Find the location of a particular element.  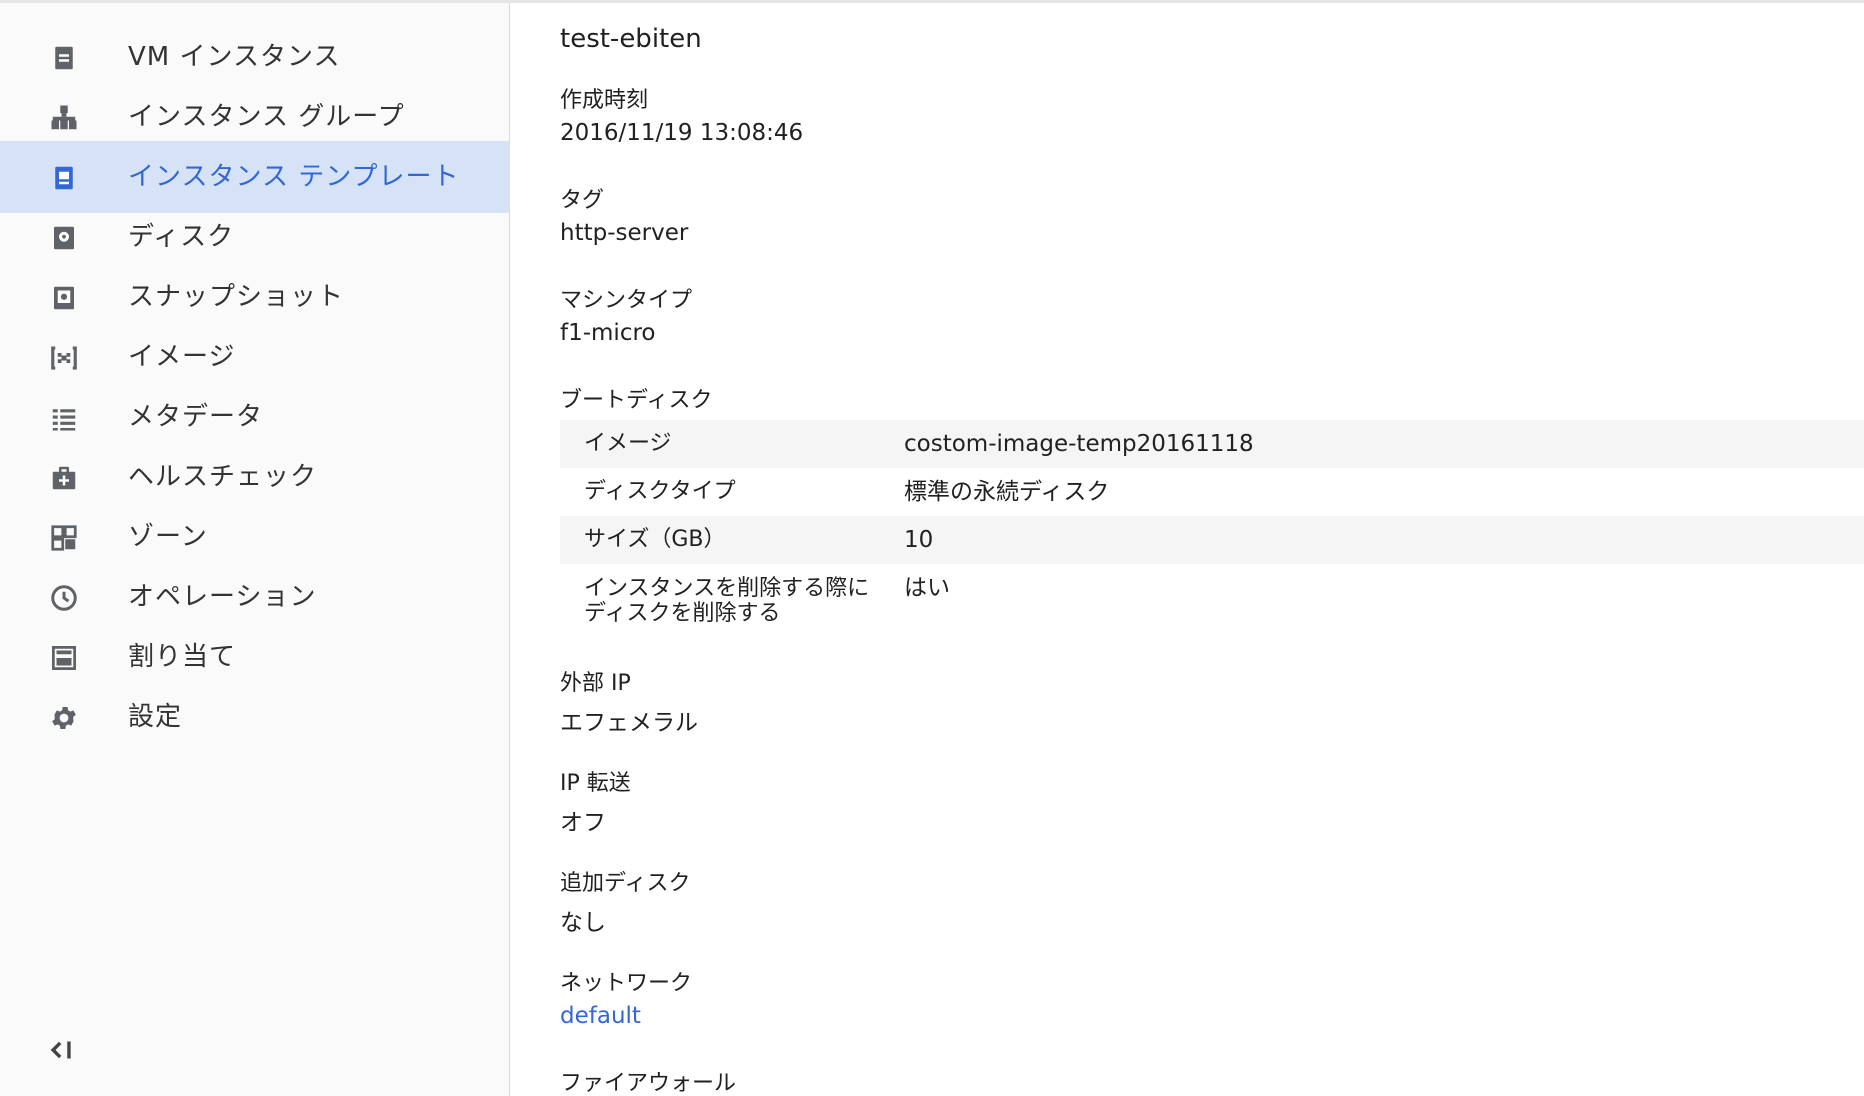

external-ip-value: エフェメラル is located at coordinates (629, 723).